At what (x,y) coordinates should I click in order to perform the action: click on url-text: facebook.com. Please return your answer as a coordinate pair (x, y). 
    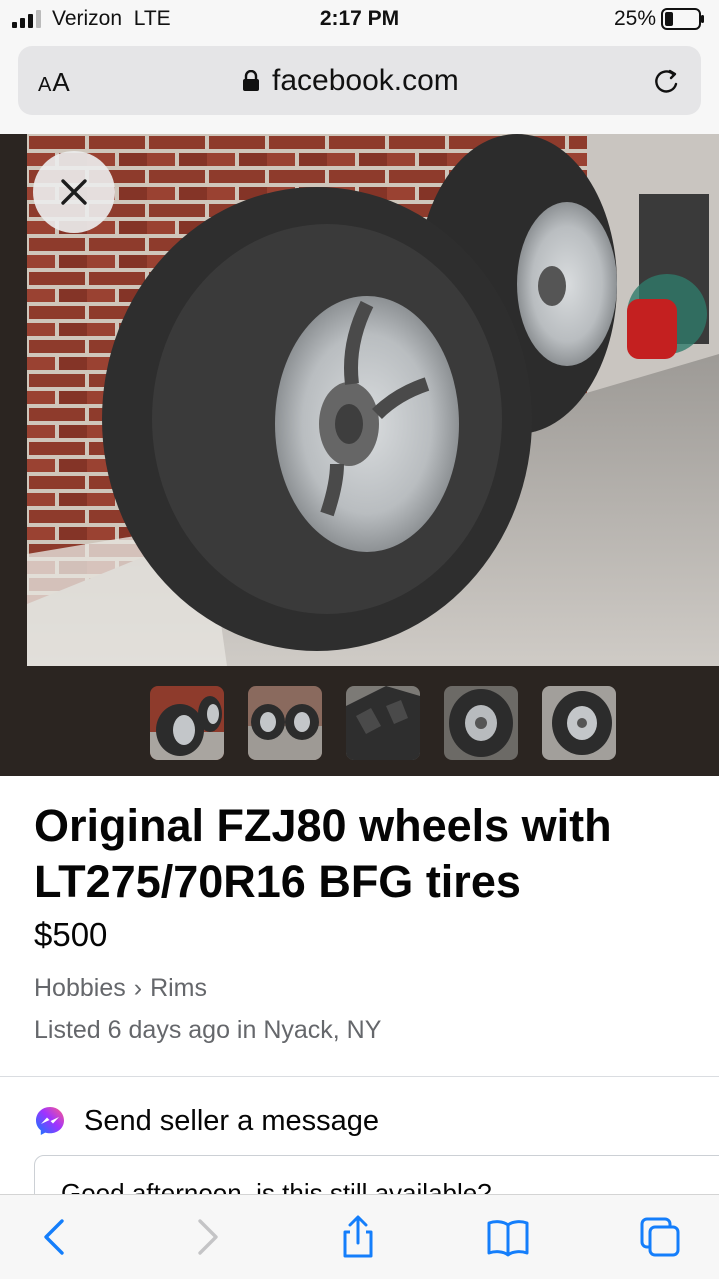
    Looking at the image, I should click on (365, 81).